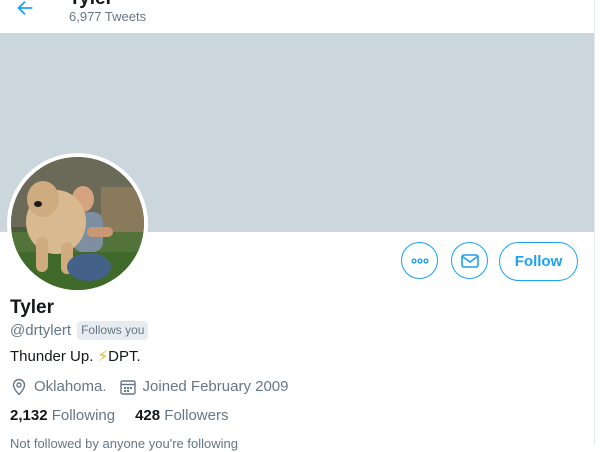 The width and height of the screenshot is (607, 452). Describe the element at coordinates (41, 330) in the screenshot. I see `profile-handle: @drtylert` at that location.